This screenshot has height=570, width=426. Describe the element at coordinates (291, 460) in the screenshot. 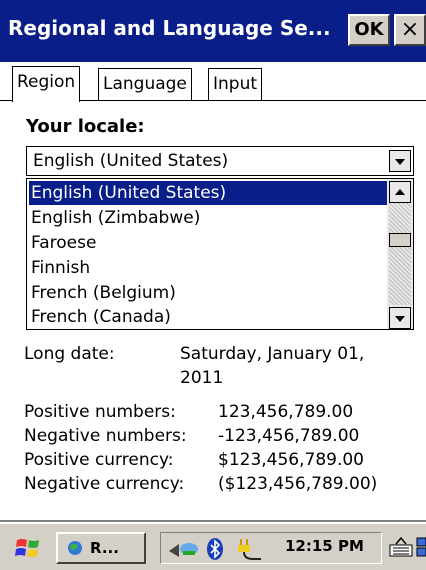

I see `positive-currency-value: $123,456,789.00` at that location.